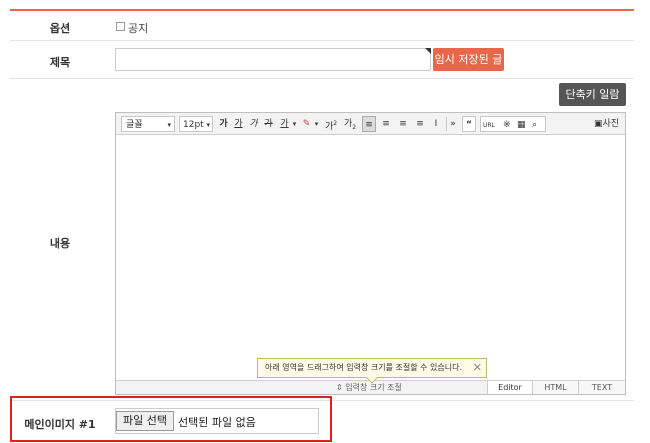  I want to click on subscript-button: 가2, so click(350, 124).